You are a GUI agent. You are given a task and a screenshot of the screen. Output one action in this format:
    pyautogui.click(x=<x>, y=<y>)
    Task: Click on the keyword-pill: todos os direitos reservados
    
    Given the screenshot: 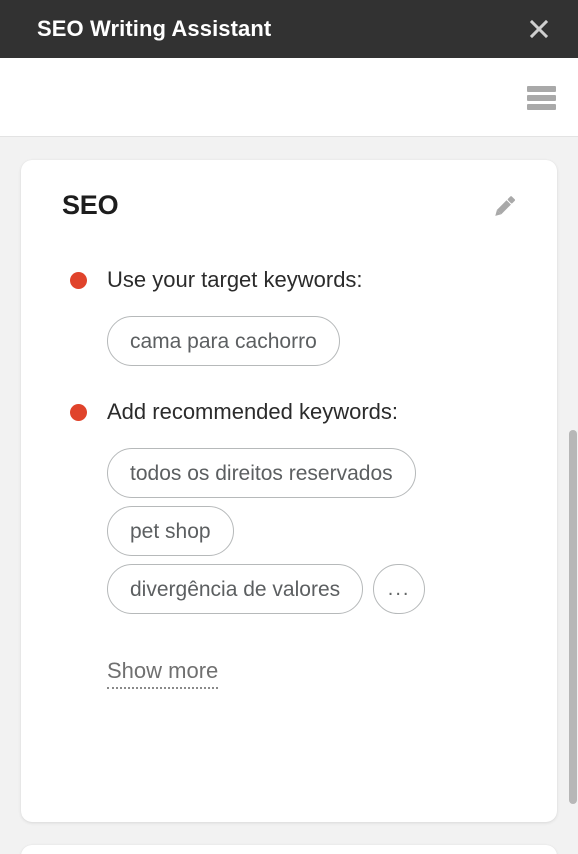 What is the action you would take?
    pyautogui.click(x=261, y=473)
    